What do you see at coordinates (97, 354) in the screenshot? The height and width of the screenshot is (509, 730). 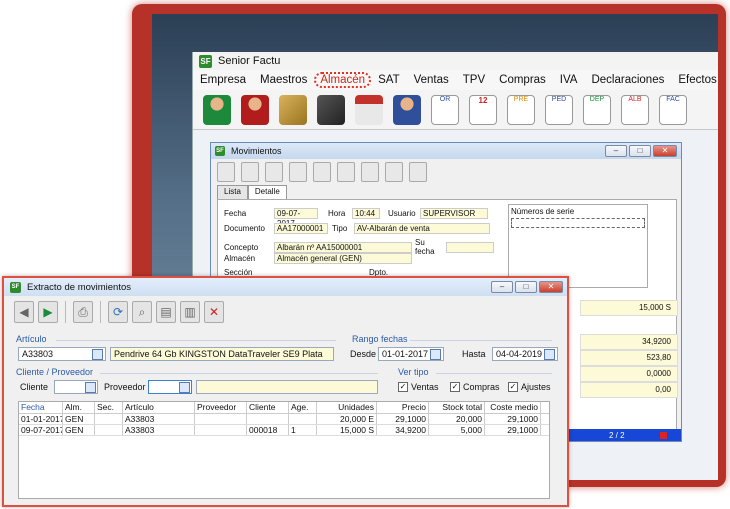 I see `lookup-icon` at bounding box center [97, 354].